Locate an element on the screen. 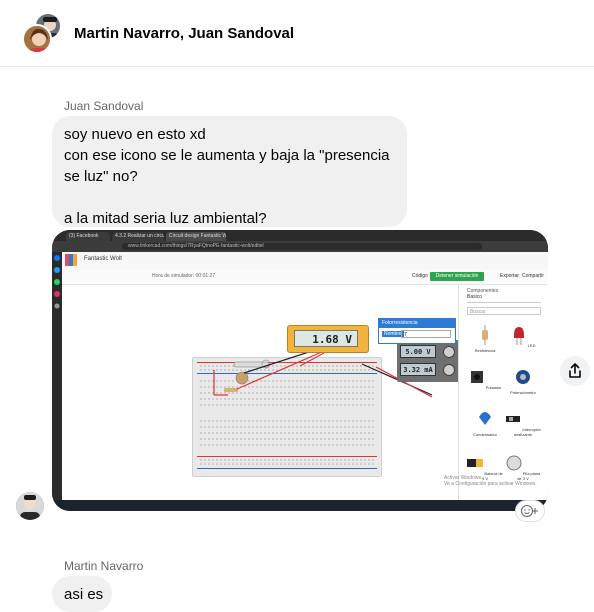 The width and height of the screenshot is (594, 612). simulation-button: Detener simulación is located at coordinates (457, 276).